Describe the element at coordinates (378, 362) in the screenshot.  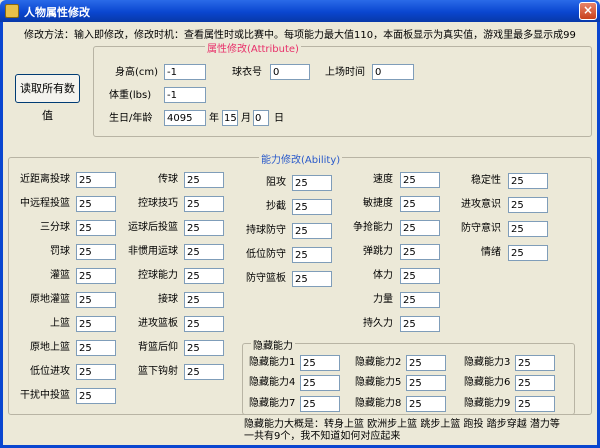
I see `hidden-ability-label: 隐藏能力2` at that location.